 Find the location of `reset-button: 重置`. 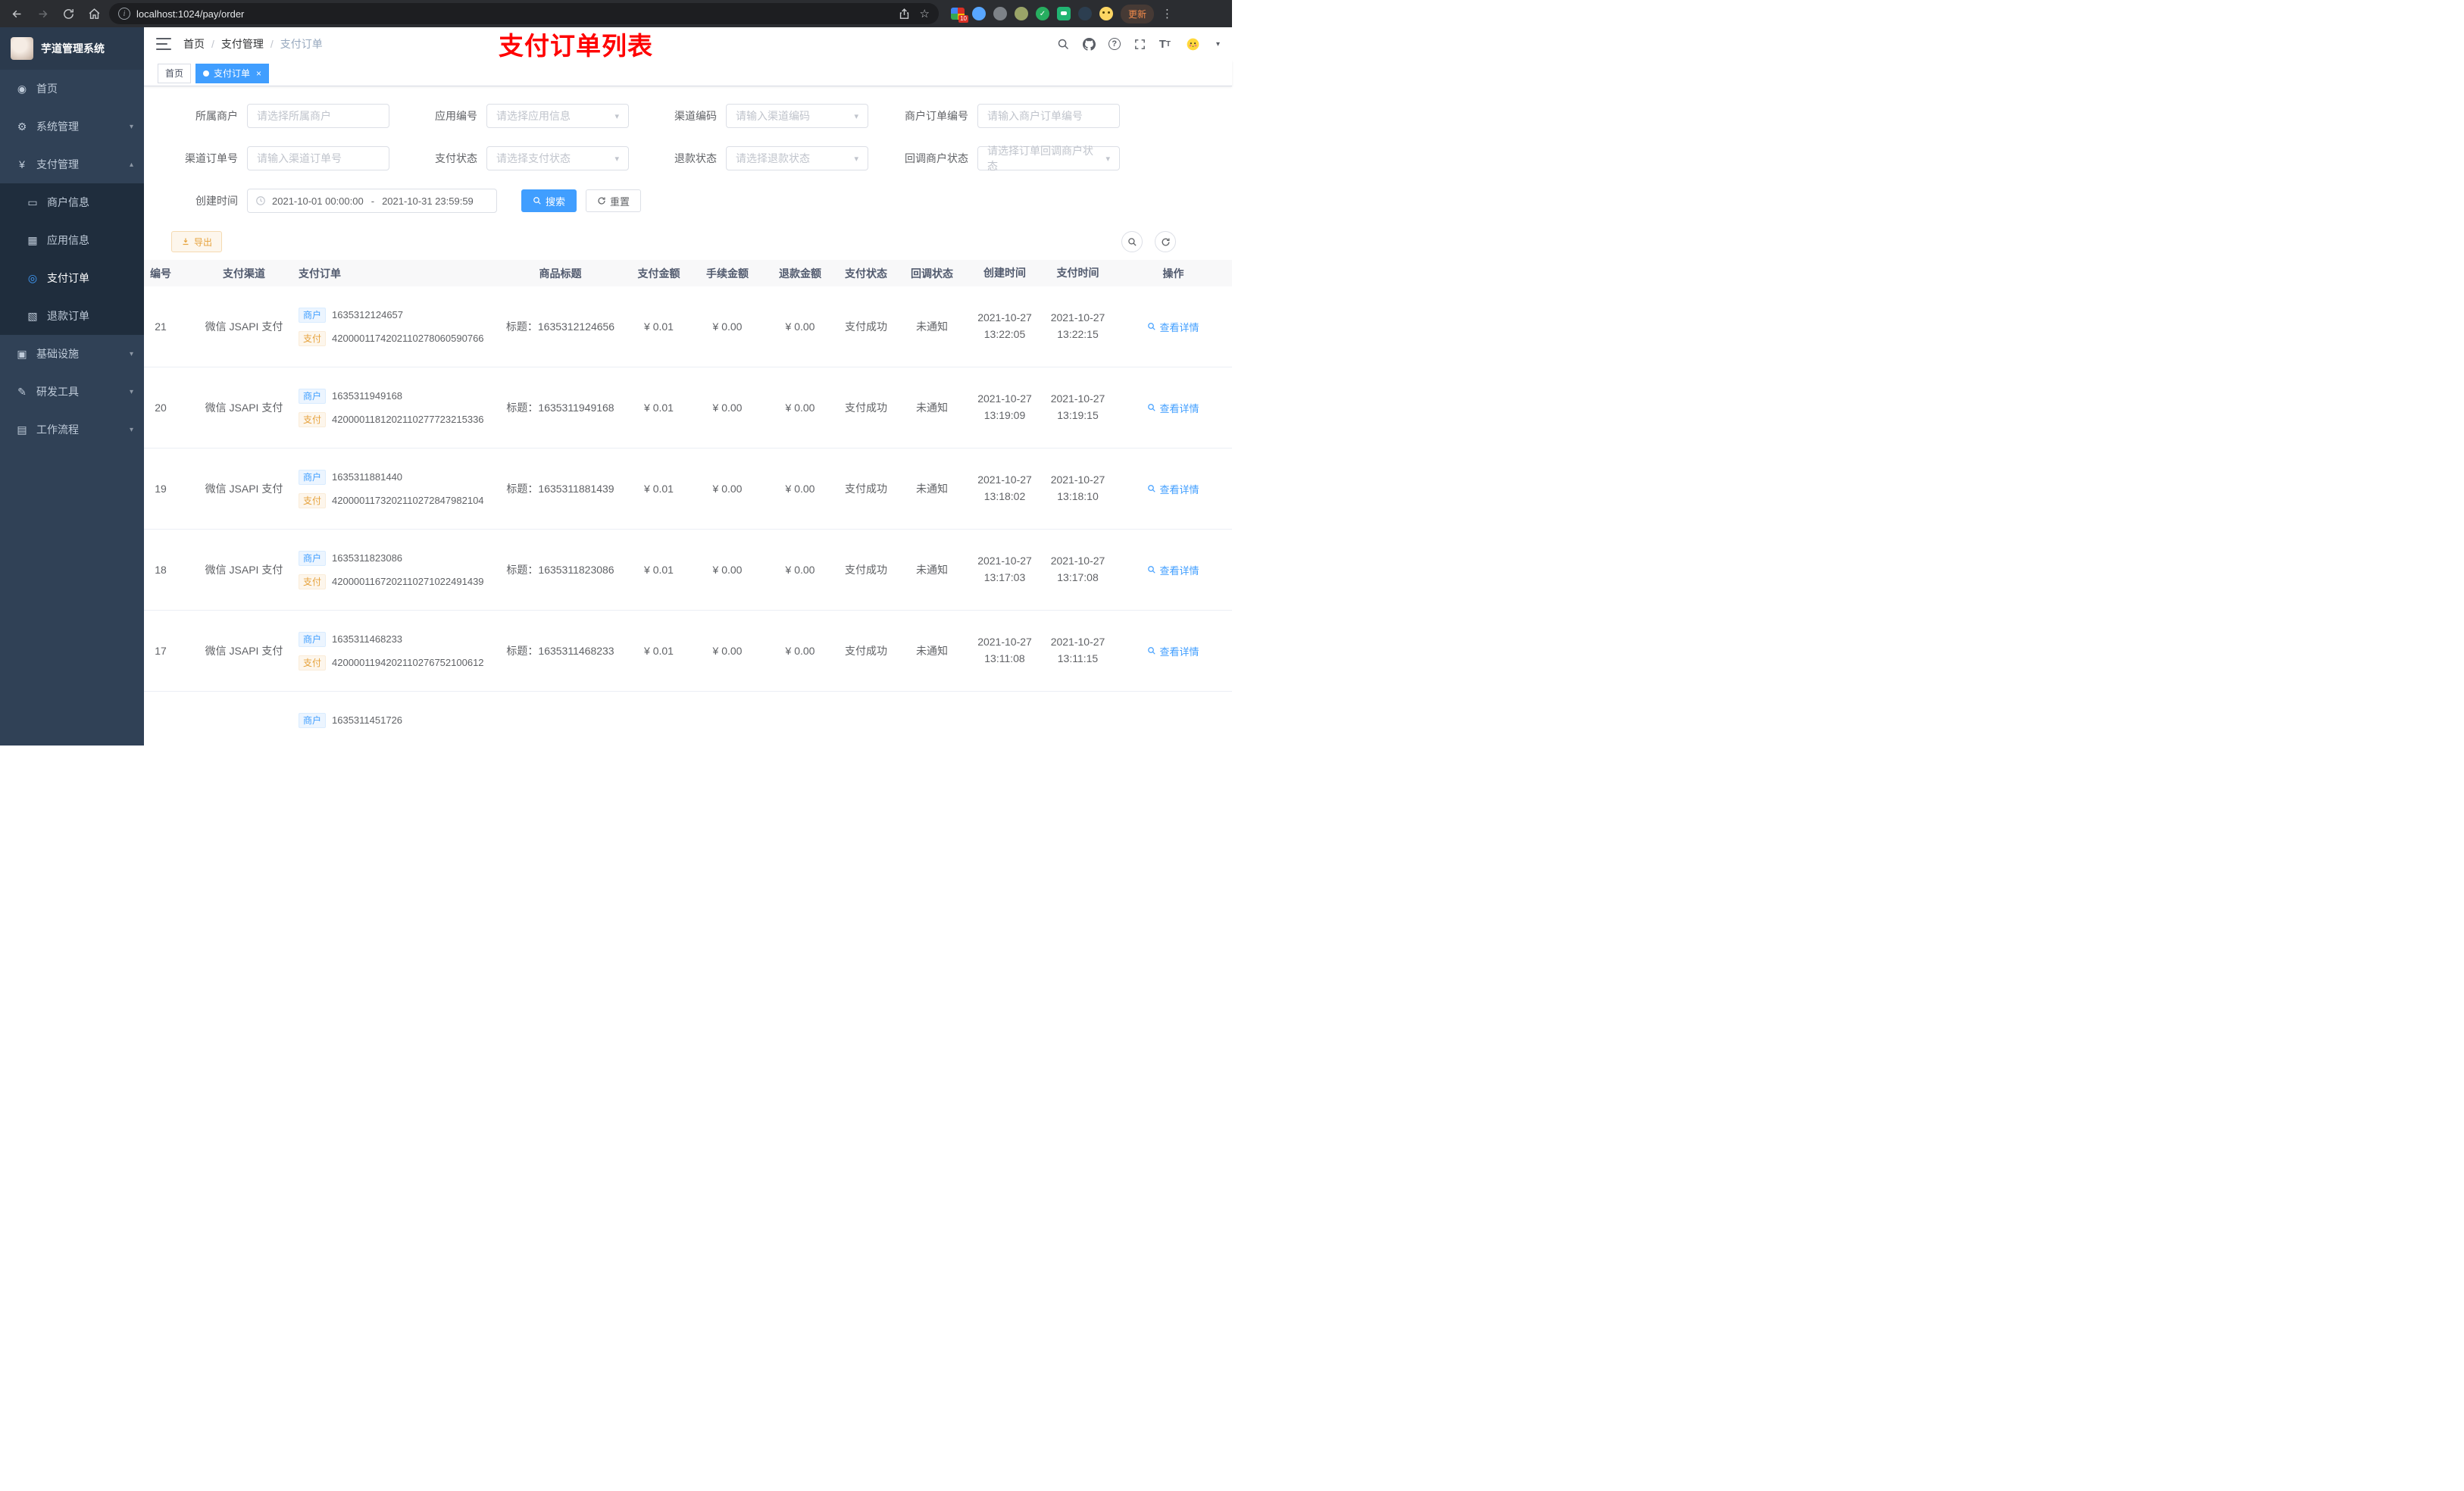

reset-button: 重置 is located at coordinates (614, 200).